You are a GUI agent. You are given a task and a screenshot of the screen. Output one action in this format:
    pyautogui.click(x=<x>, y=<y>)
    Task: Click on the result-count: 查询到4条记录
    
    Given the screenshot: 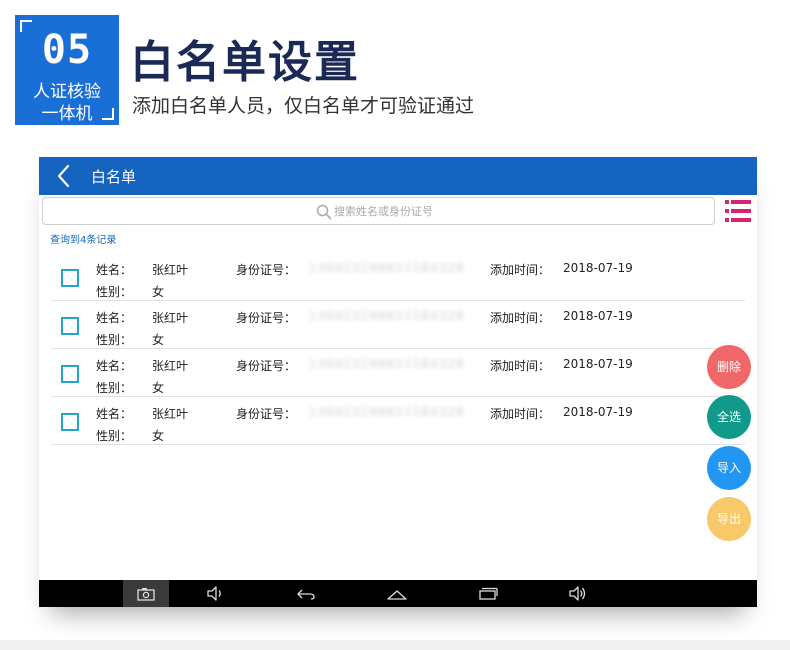 What is the action you would take?
    pyautogui.click(x=83, y=240)
    